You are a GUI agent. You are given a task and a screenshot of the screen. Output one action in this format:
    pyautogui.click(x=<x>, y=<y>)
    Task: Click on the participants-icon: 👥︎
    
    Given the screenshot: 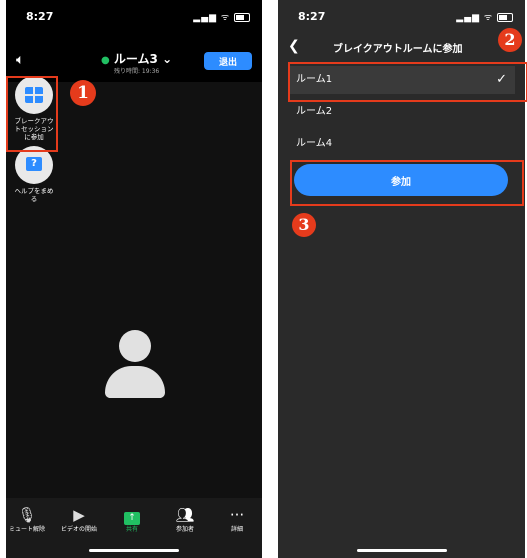 What is the action you would take?
    pyautogui.click(x=185, y=515)
    